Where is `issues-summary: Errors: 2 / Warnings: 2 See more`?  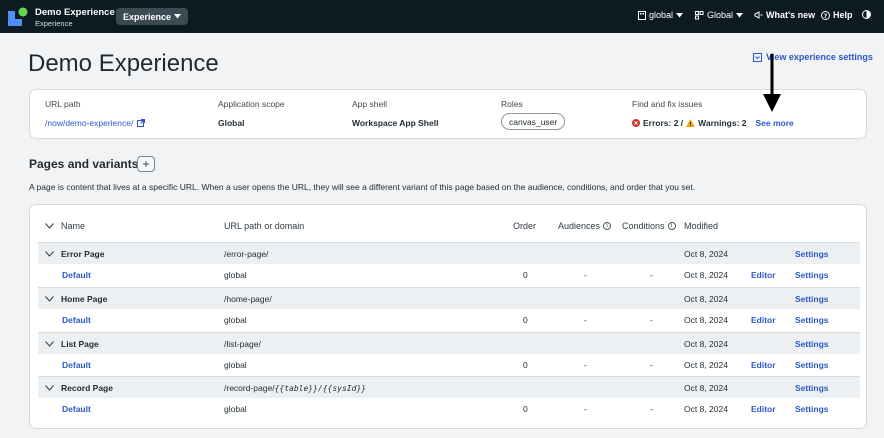 issues-summary: Errors: 2 / Warnings: 2 See more is located at coordinates (713, 123).